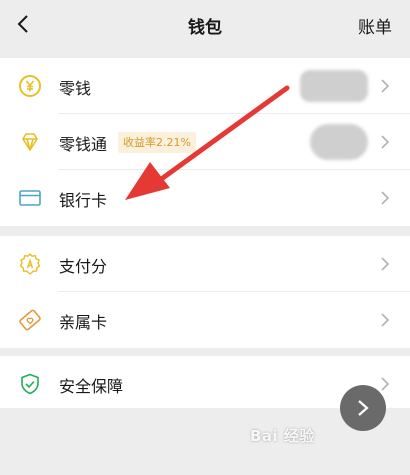 This screenshot has width=410, height=475. I want to click on chevron-right-icon, so click(363, 408).